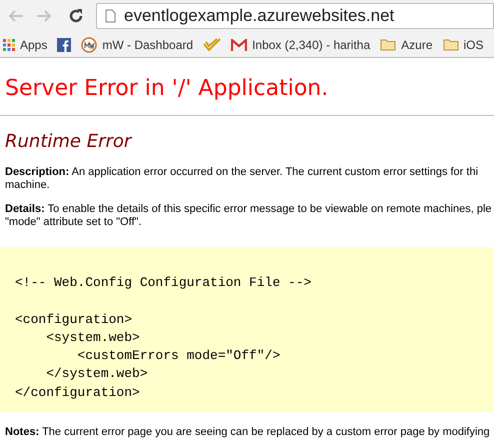 The width and height of the screenshot is (494, 438). I want to click on bookmark-item: iOS, so click(463, 45).